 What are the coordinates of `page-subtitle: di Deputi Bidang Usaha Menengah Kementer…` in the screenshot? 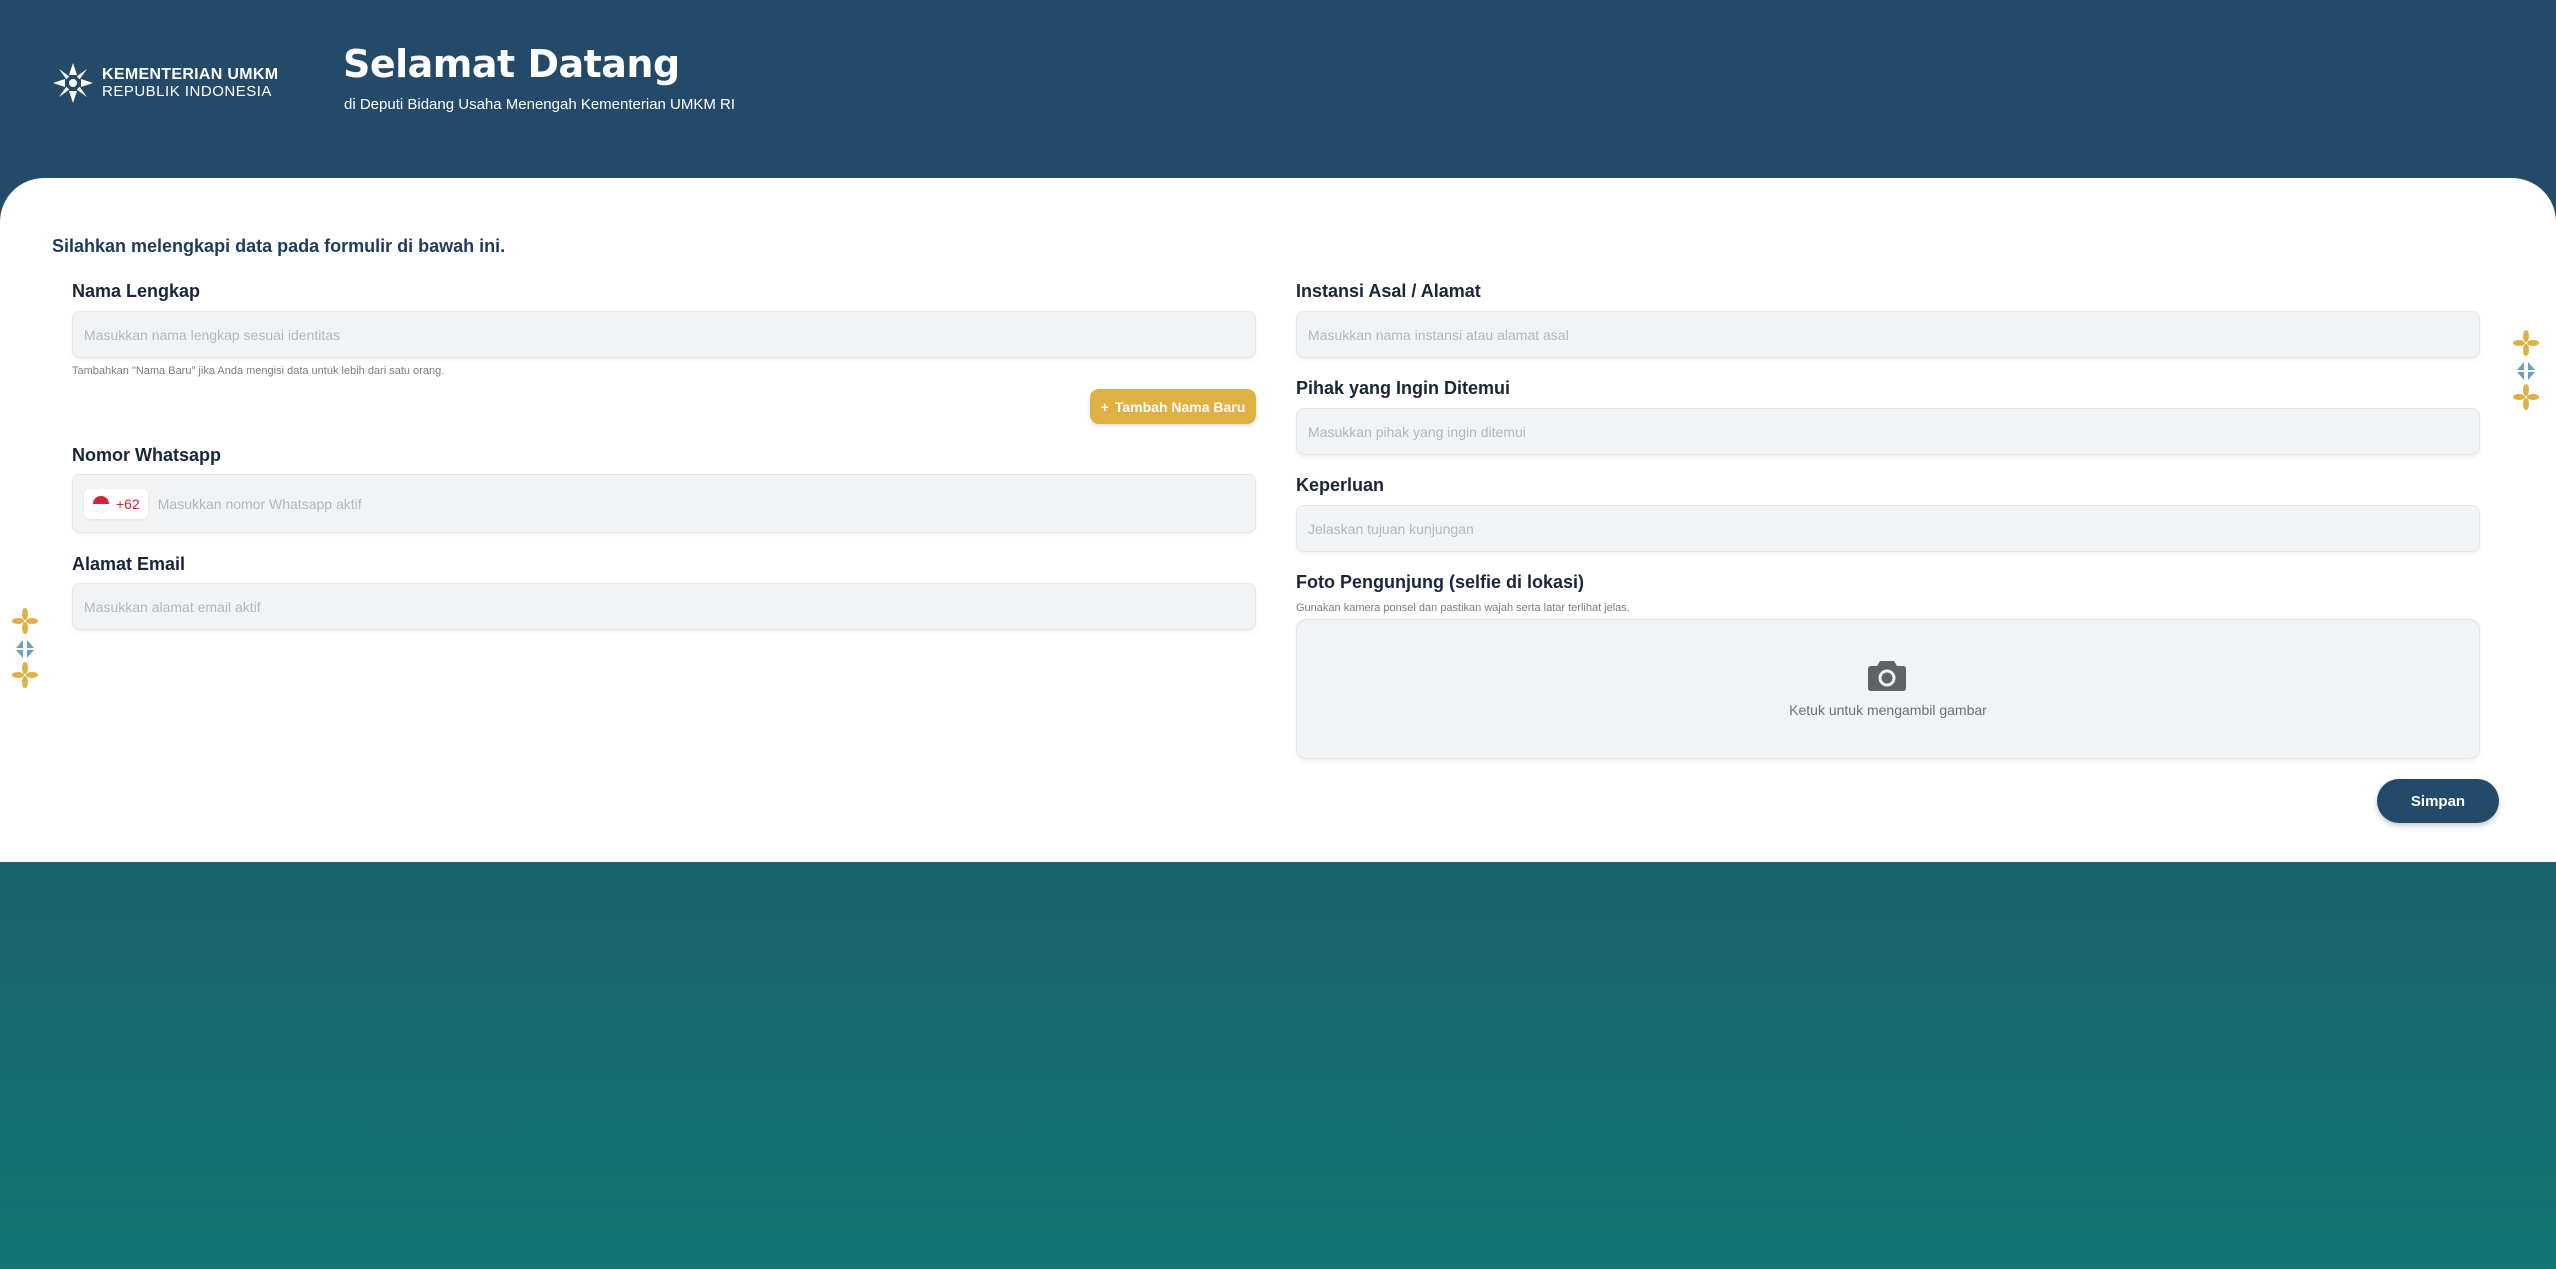 It's located at (540, 104).